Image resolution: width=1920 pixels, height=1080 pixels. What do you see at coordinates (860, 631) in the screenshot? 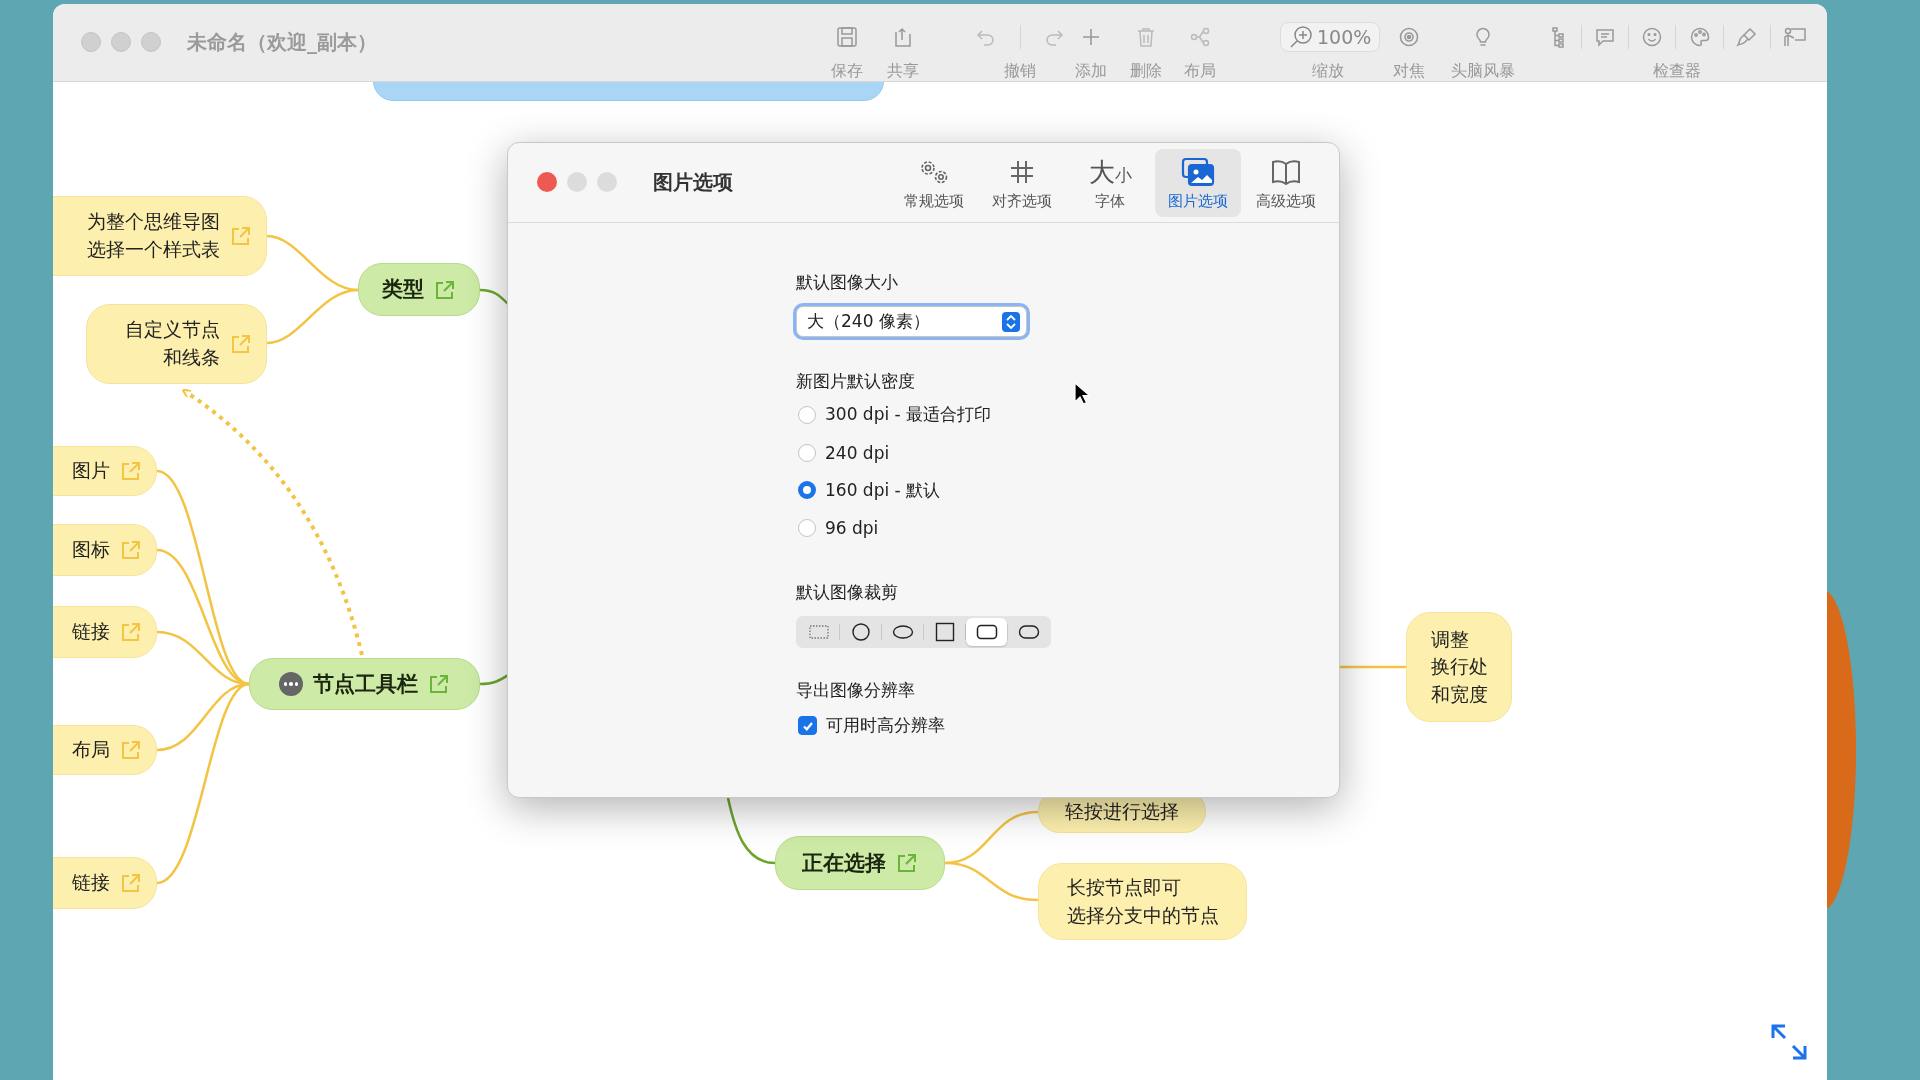
I see `circle-icon` at bounding box center [860, 631].